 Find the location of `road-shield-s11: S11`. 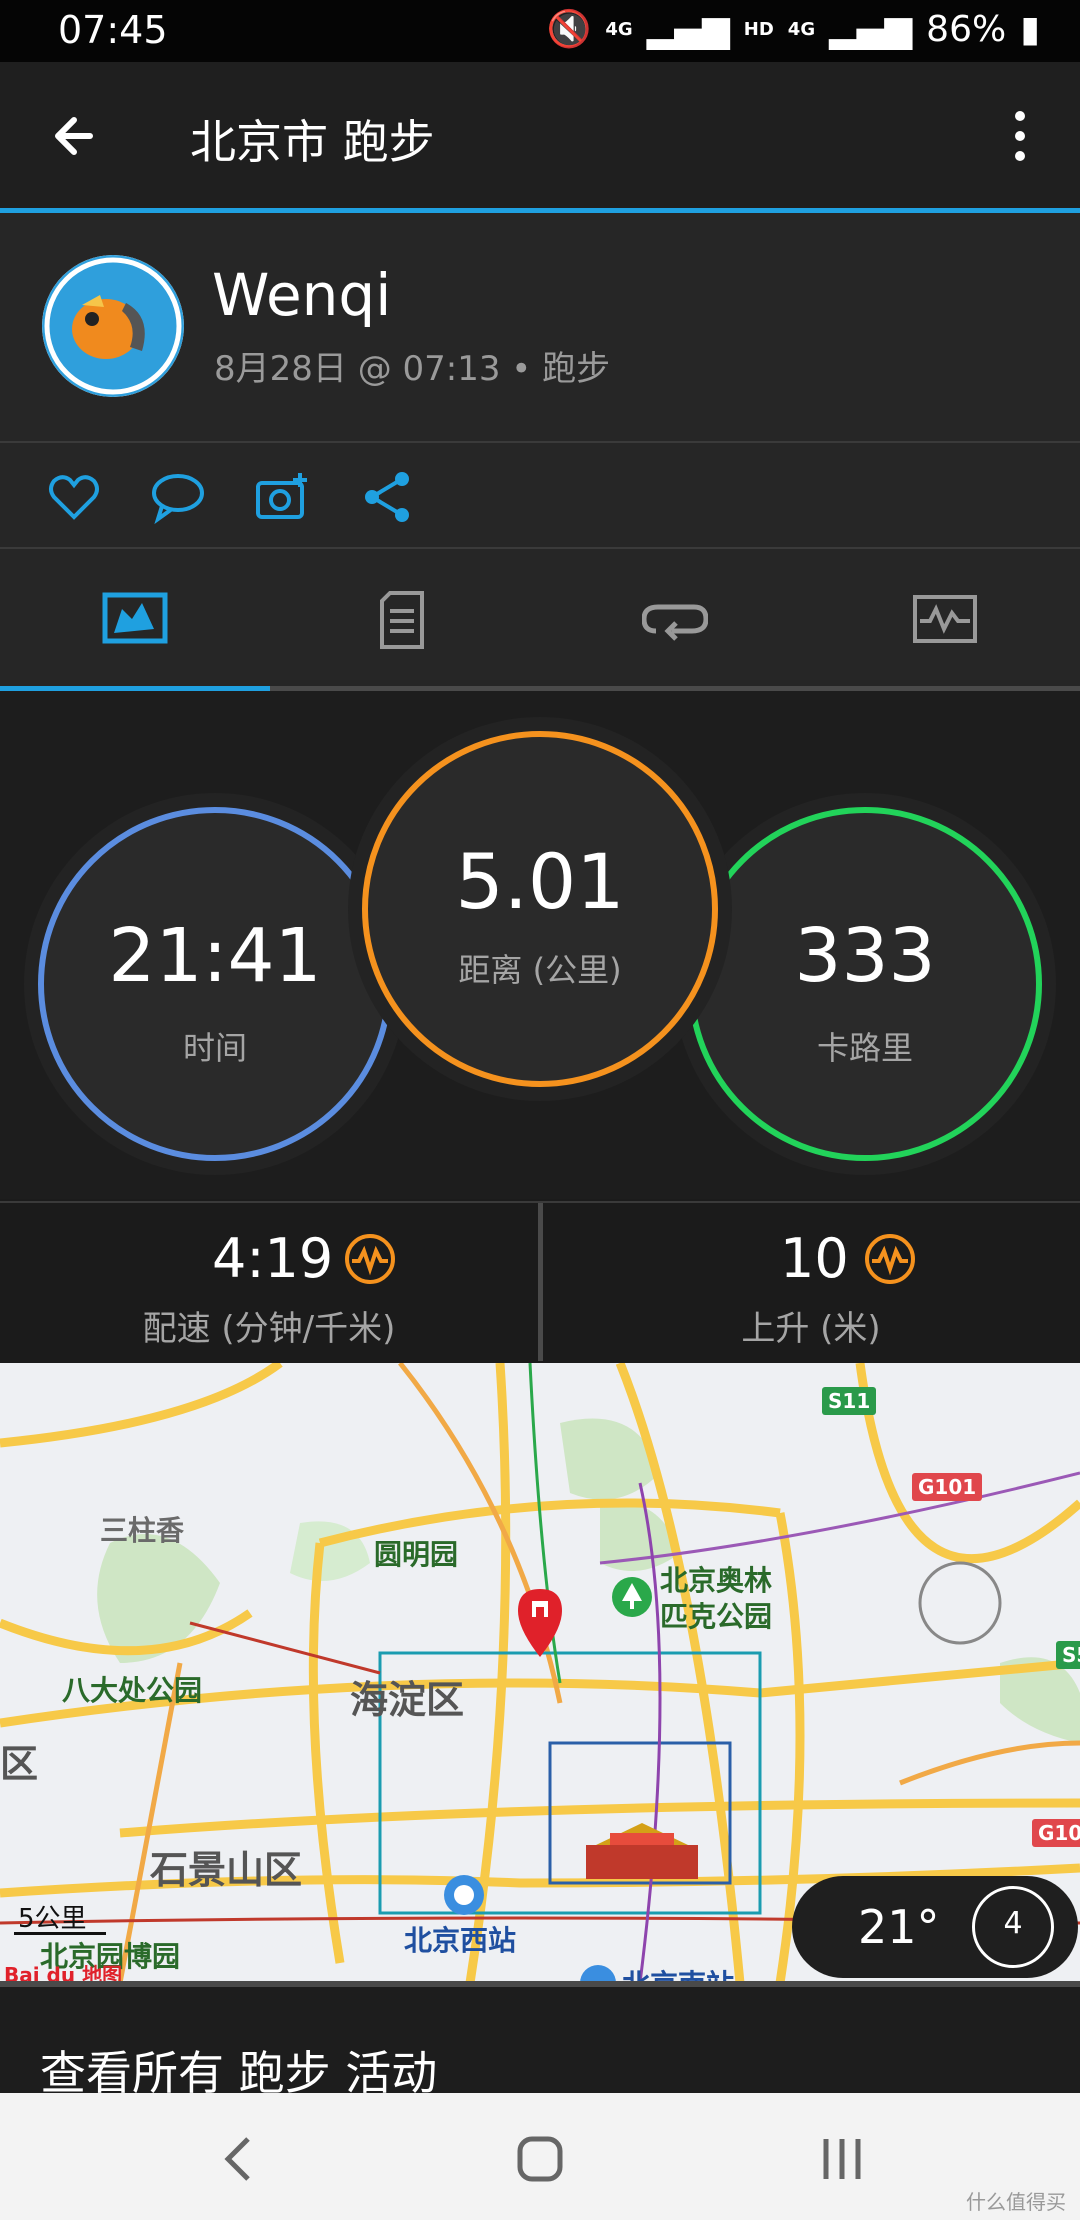

road-shield-s11: S11 is located at coordinates (849, 1401).